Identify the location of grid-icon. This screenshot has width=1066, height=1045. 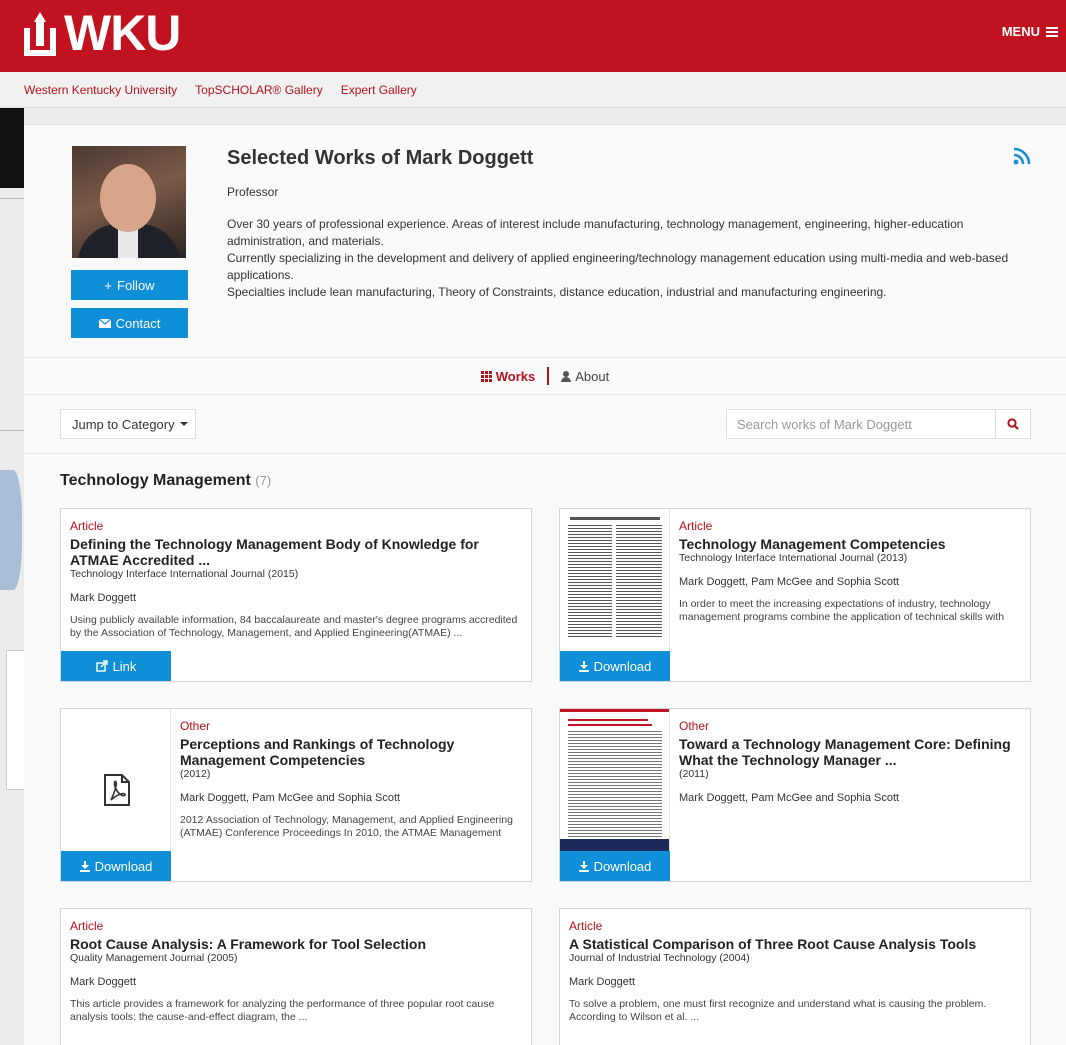
(486, 376).